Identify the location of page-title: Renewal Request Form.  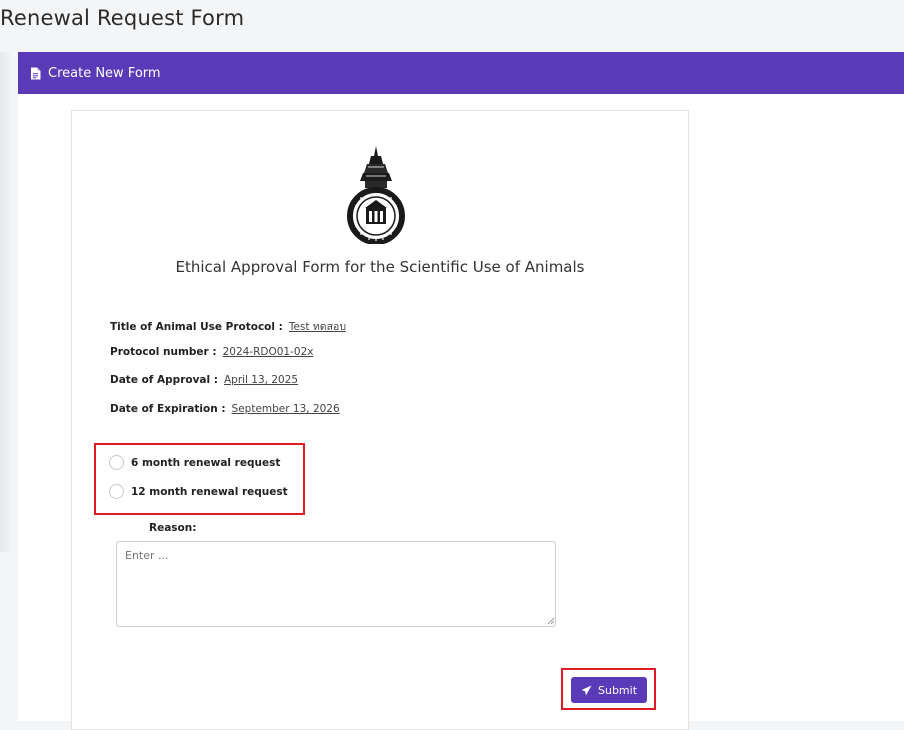
(122, 18).